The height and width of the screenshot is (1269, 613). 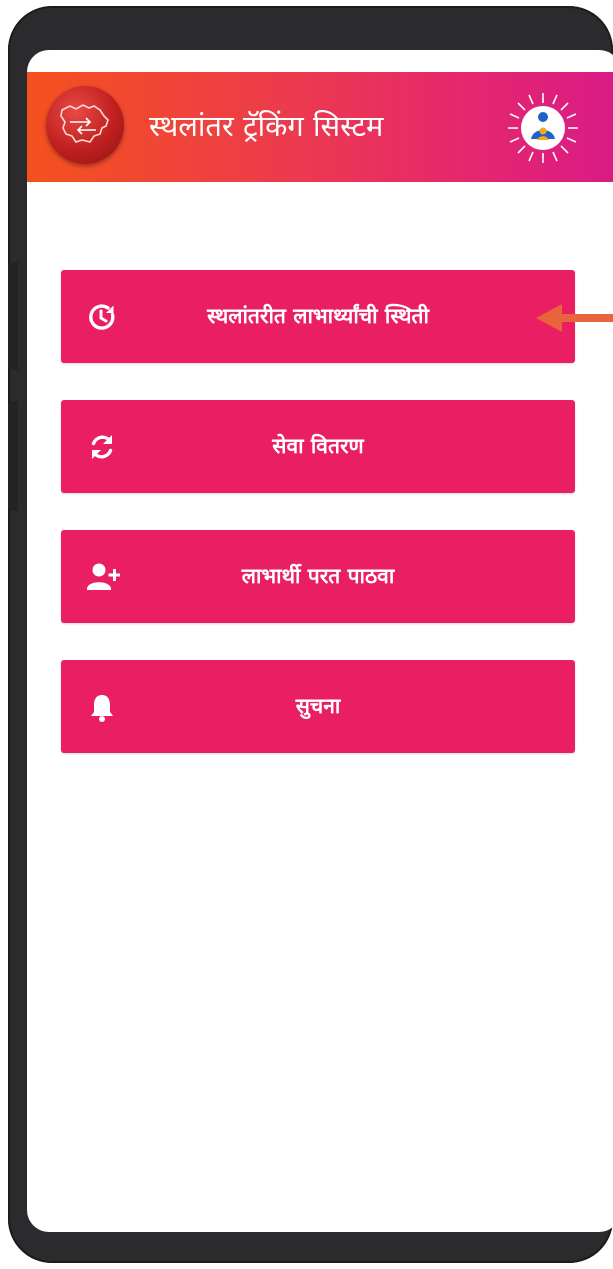 I want to click on menu-button-label: सुचना, so click(x=318, y=706).